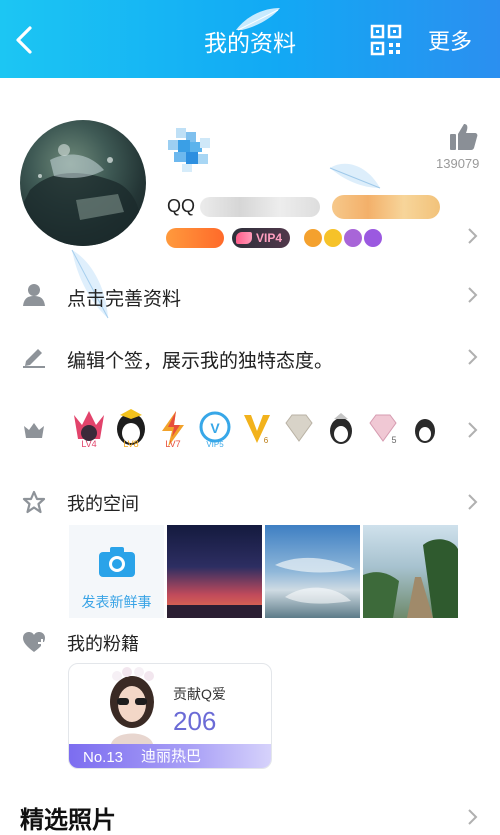 The height and width of the screenshot is (835, 500). Describe the element at coordinates (88, 444) in the screenshot. I see `lv4-label: LV4` at that location.